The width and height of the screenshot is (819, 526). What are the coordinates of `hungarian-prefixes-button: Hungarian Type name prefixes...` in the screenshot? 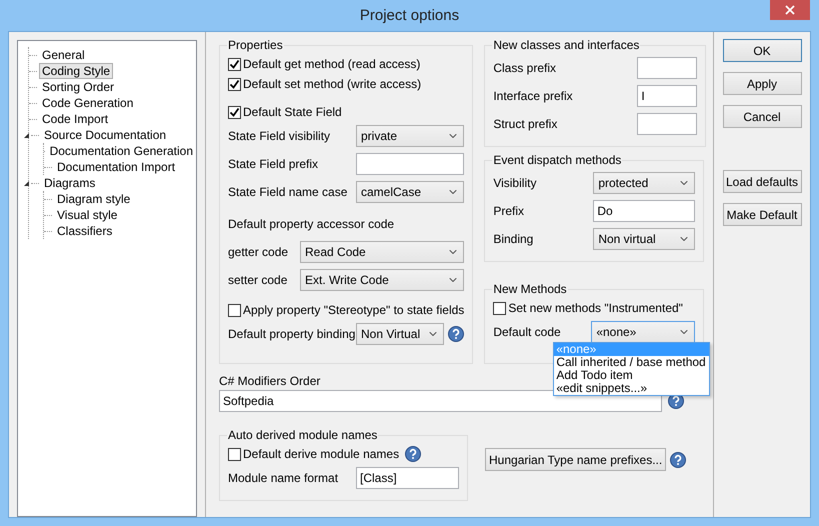 It's located at (575, 459).